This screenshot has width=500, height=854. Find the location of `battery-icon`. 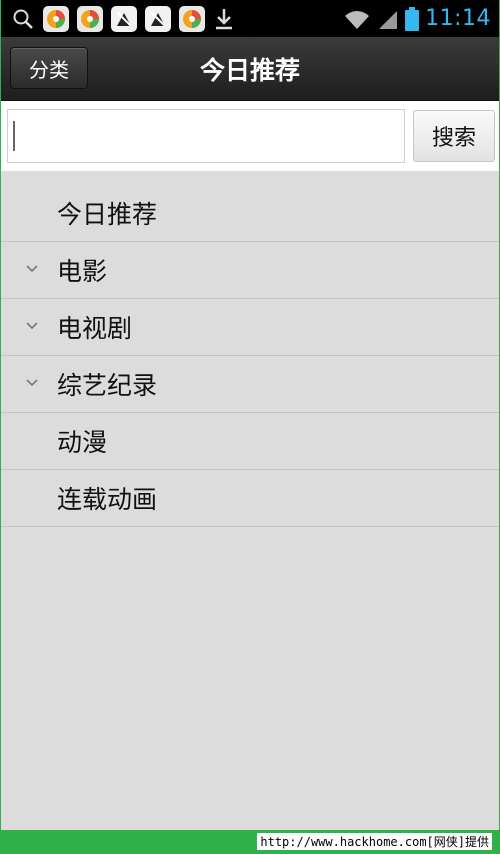

battery-icon is located at coordinates (412, 18).